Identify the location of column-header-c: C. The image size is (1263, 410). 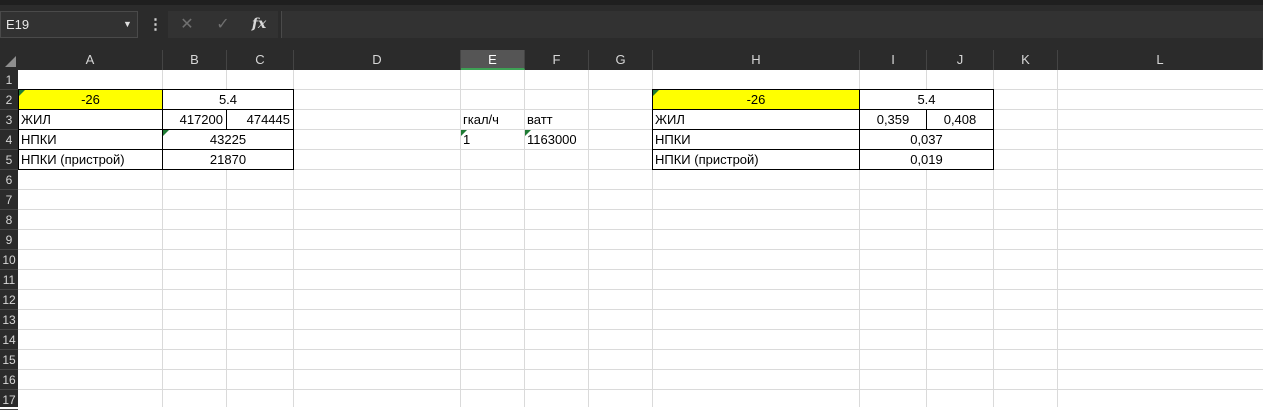
(260, 60).